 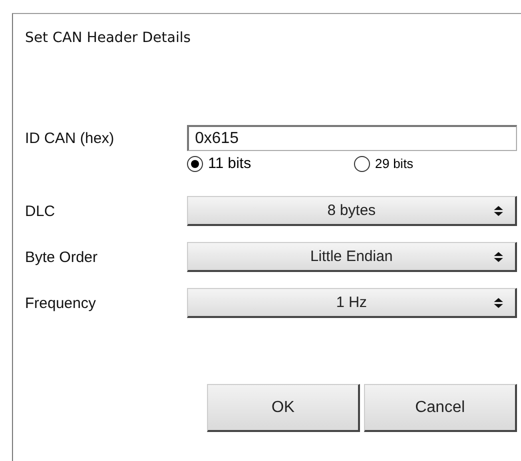 What do you see at coordinates (283, 408) in the screenshot?
I see `dialog-button: OK` at bounding box center [283, 408].